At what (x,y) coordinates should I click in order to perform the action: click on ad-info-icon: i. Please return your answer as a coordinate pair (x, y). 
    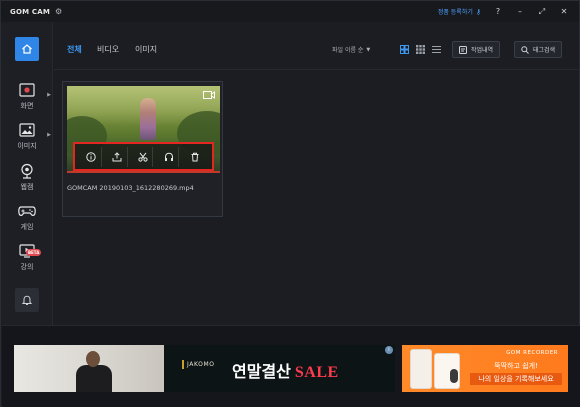
    Looking at the image, I should click on (389, 350).